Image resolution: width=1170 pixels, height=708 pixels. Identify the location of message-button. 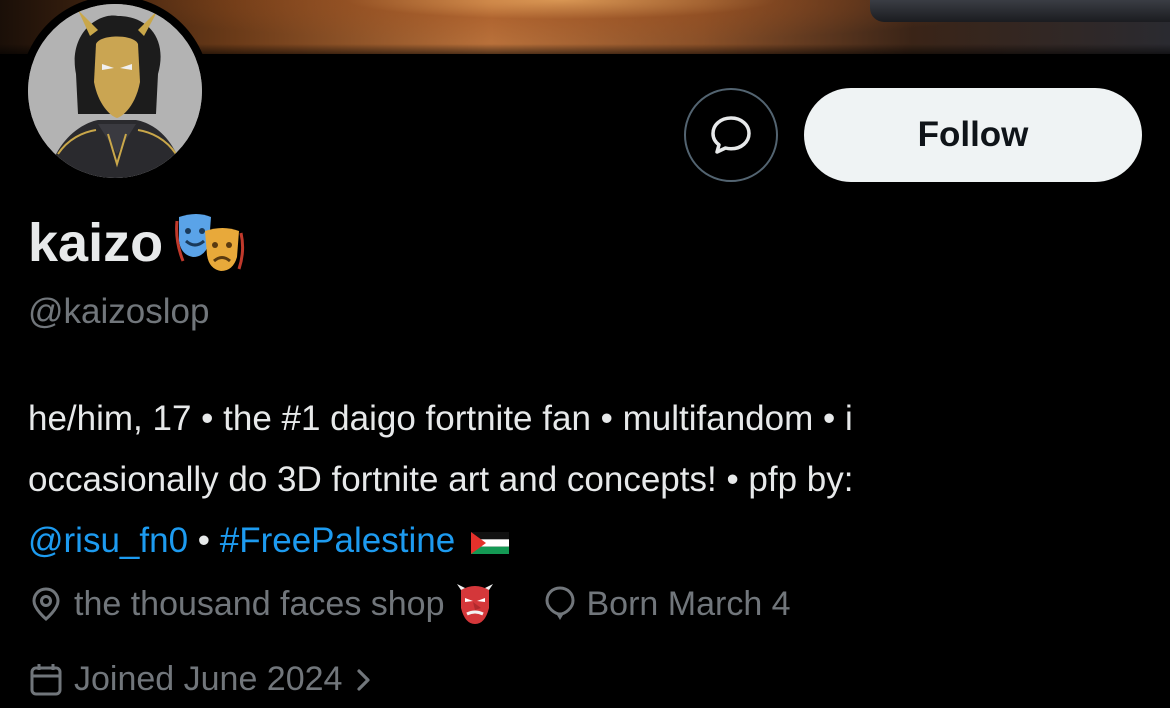
(731, 135).